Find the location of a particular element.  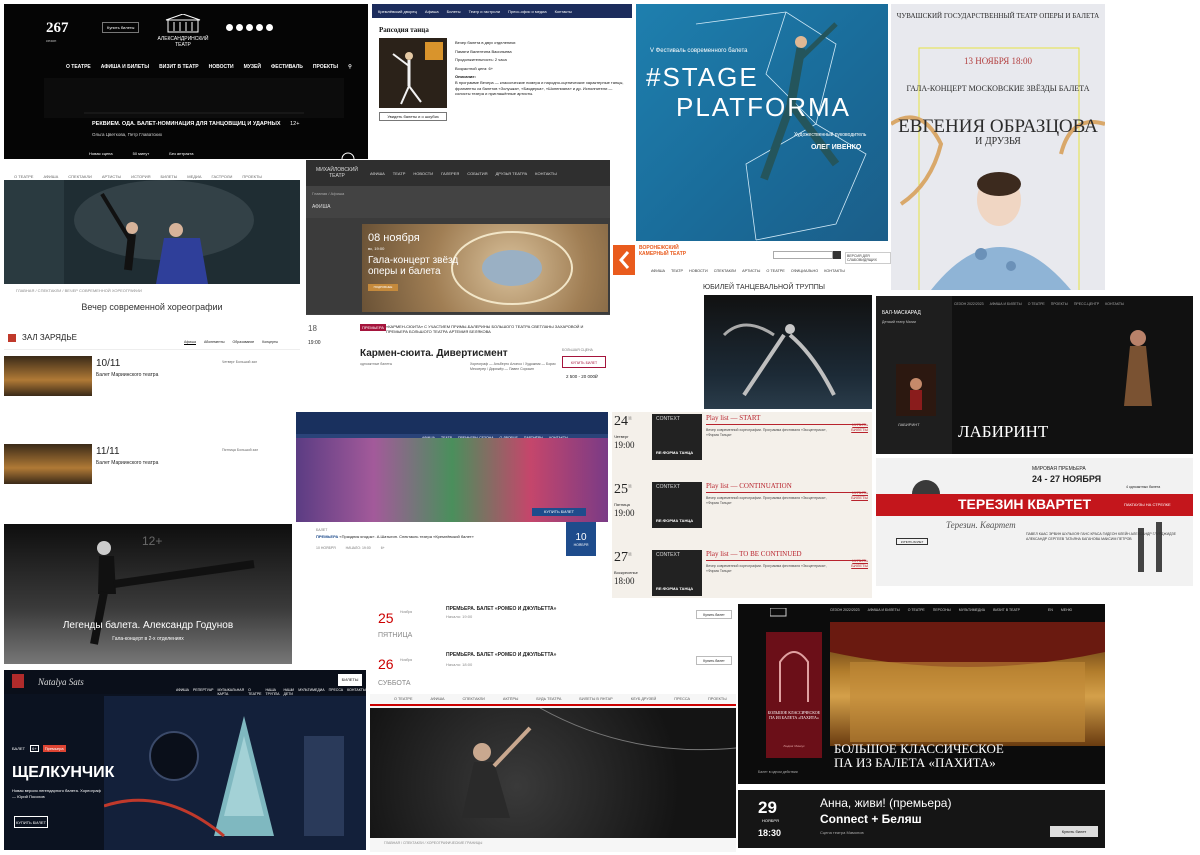

search-icon is located at coordinates (837, 255).